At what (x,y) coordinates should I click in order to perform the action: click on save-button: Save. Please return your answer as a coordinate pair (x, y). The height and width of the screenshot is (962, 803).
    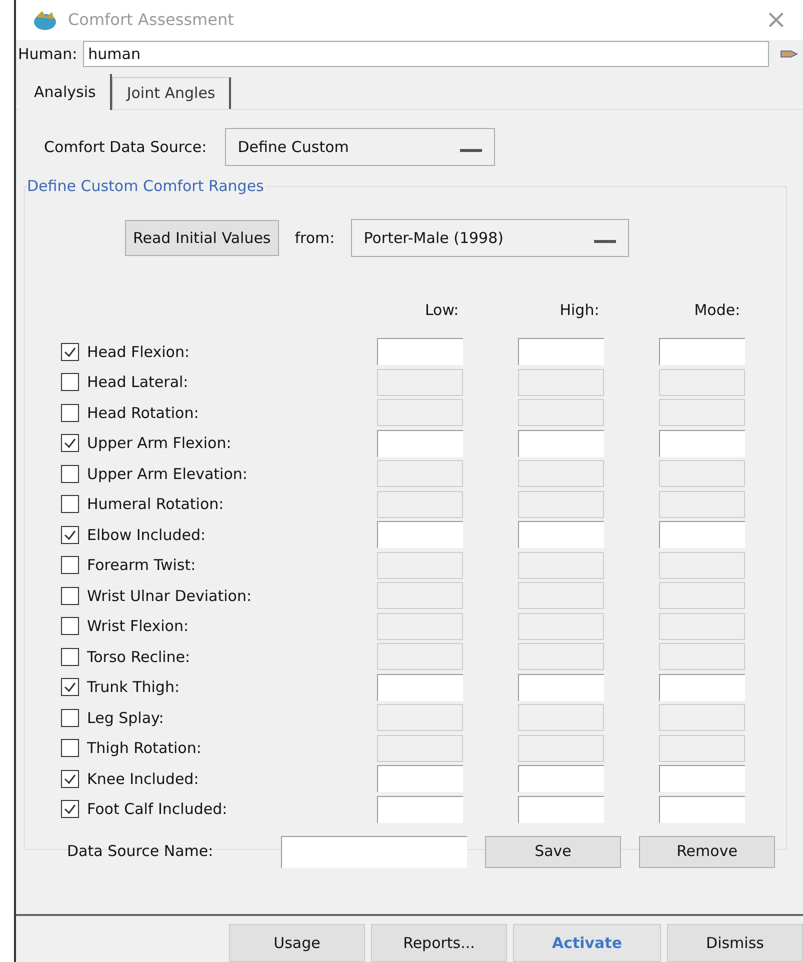
    Looking at the image, I should click on (553, 852).